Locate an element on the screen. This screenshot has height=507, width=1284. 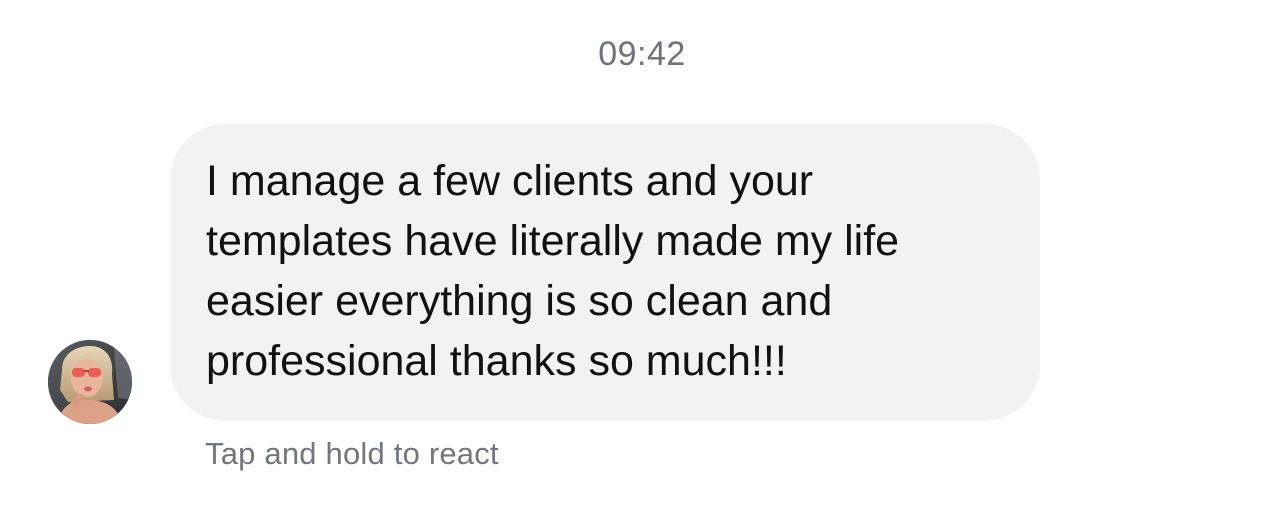
react-hint: Tap and hold to react is located at coordinates (352, 453).